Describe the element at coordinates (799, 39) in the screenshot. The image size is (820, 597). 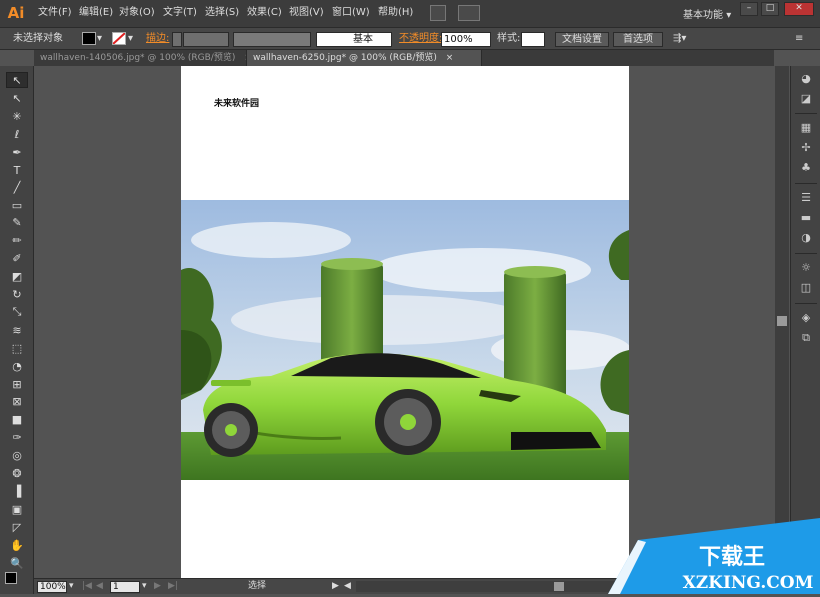
I see `panel-menu-icon: ≡` at that location.